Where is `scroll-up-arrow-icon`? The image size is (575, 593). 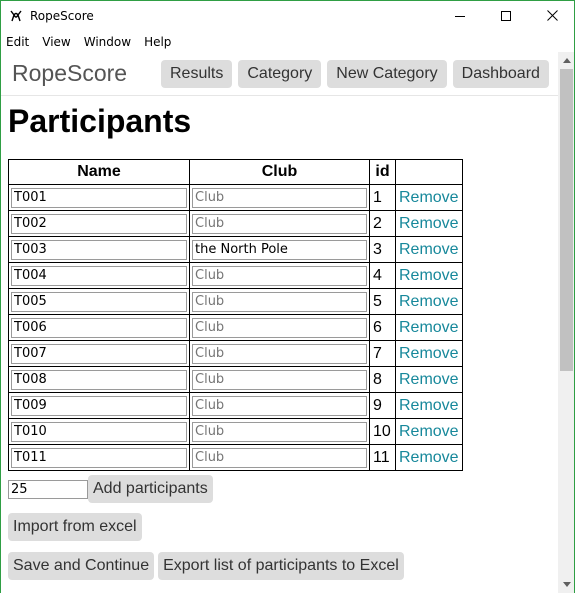
scroll-up-arrow-icon is located at coordinates (566, 60).